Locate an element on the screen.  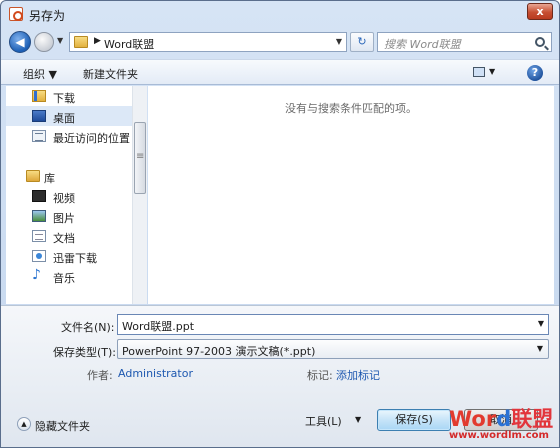
sidebar-item-music: 音乐 is located at coordinates (69, 276).